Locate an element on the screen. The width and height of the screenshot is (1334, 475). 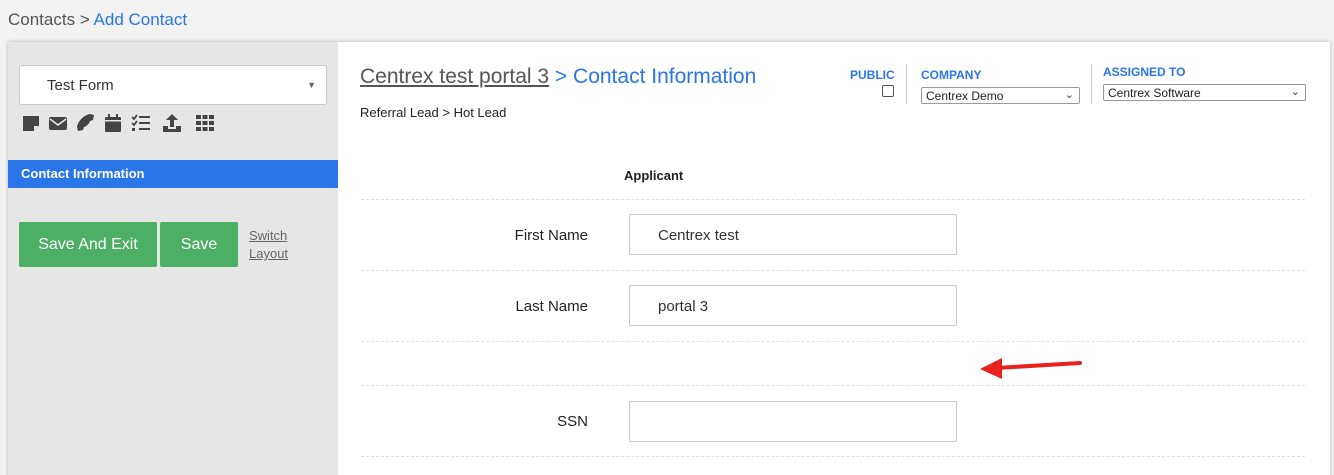
sidebar-item-contact-information: Contact Information is located at coordinates (173, 174).